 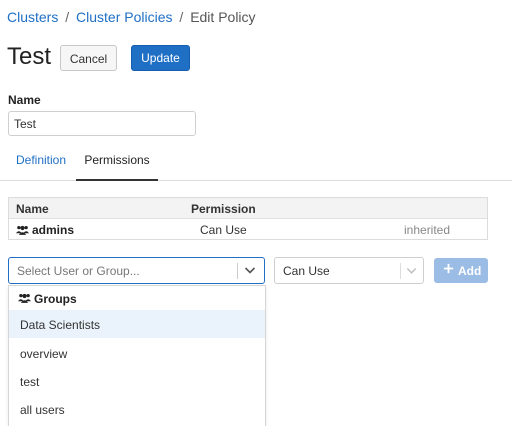 What do you see at coordinates (44, 354) in the screenshot?
I see `dropdown-option-label: overview` at bounding box center [44, 354].